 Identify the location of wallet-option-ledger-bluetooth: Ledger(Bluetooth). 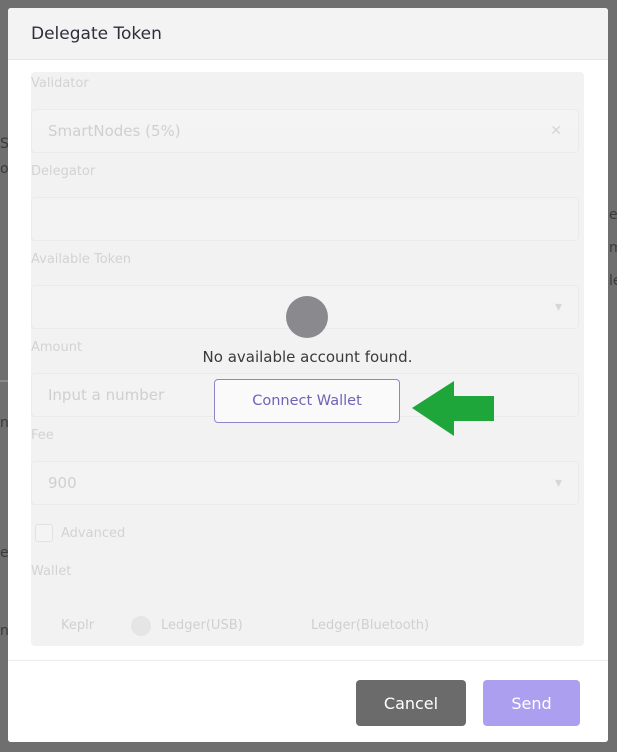
(370, 625).